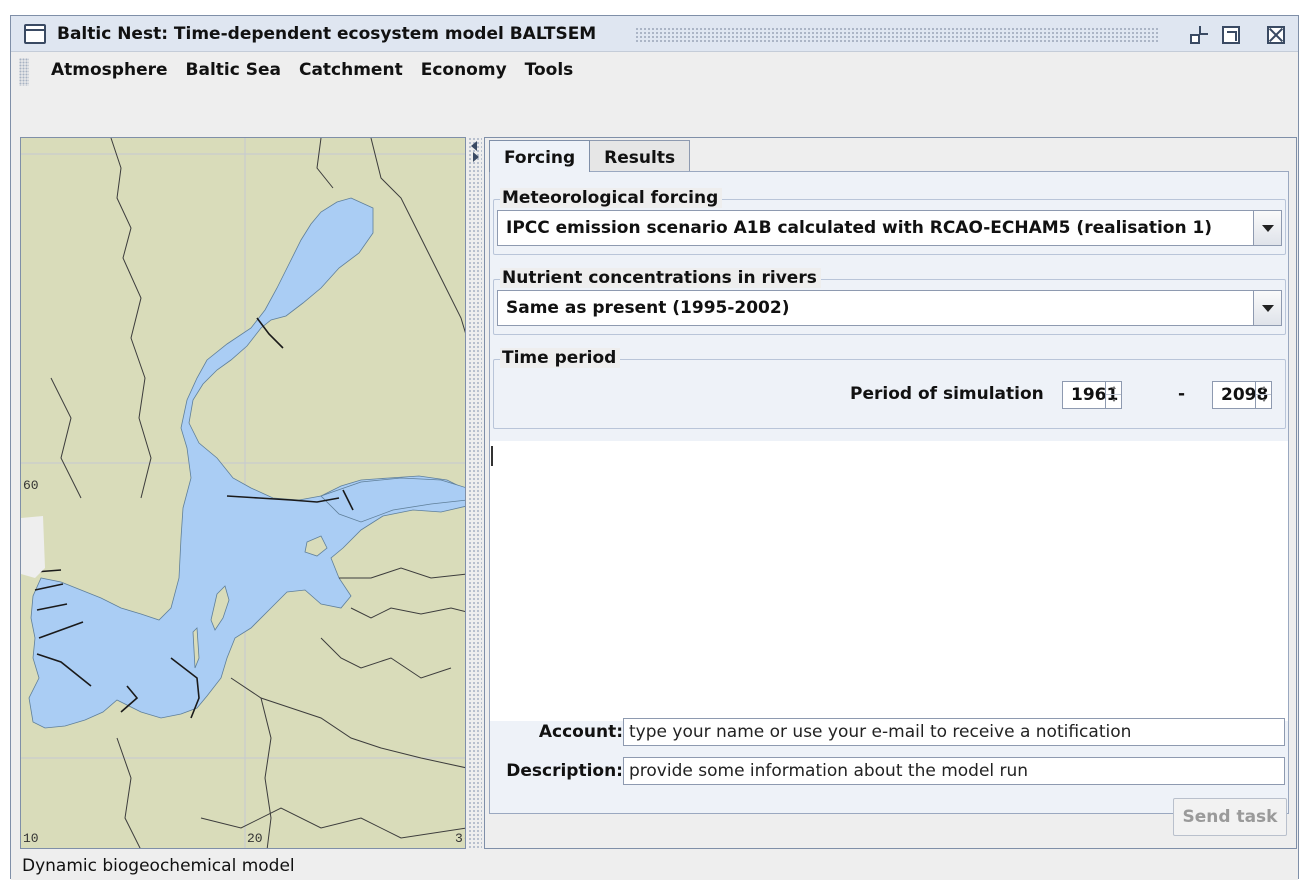 The width and height of the screenshot is (1301, 881). I want to click on collapse-left-icon, so click(474, 146).